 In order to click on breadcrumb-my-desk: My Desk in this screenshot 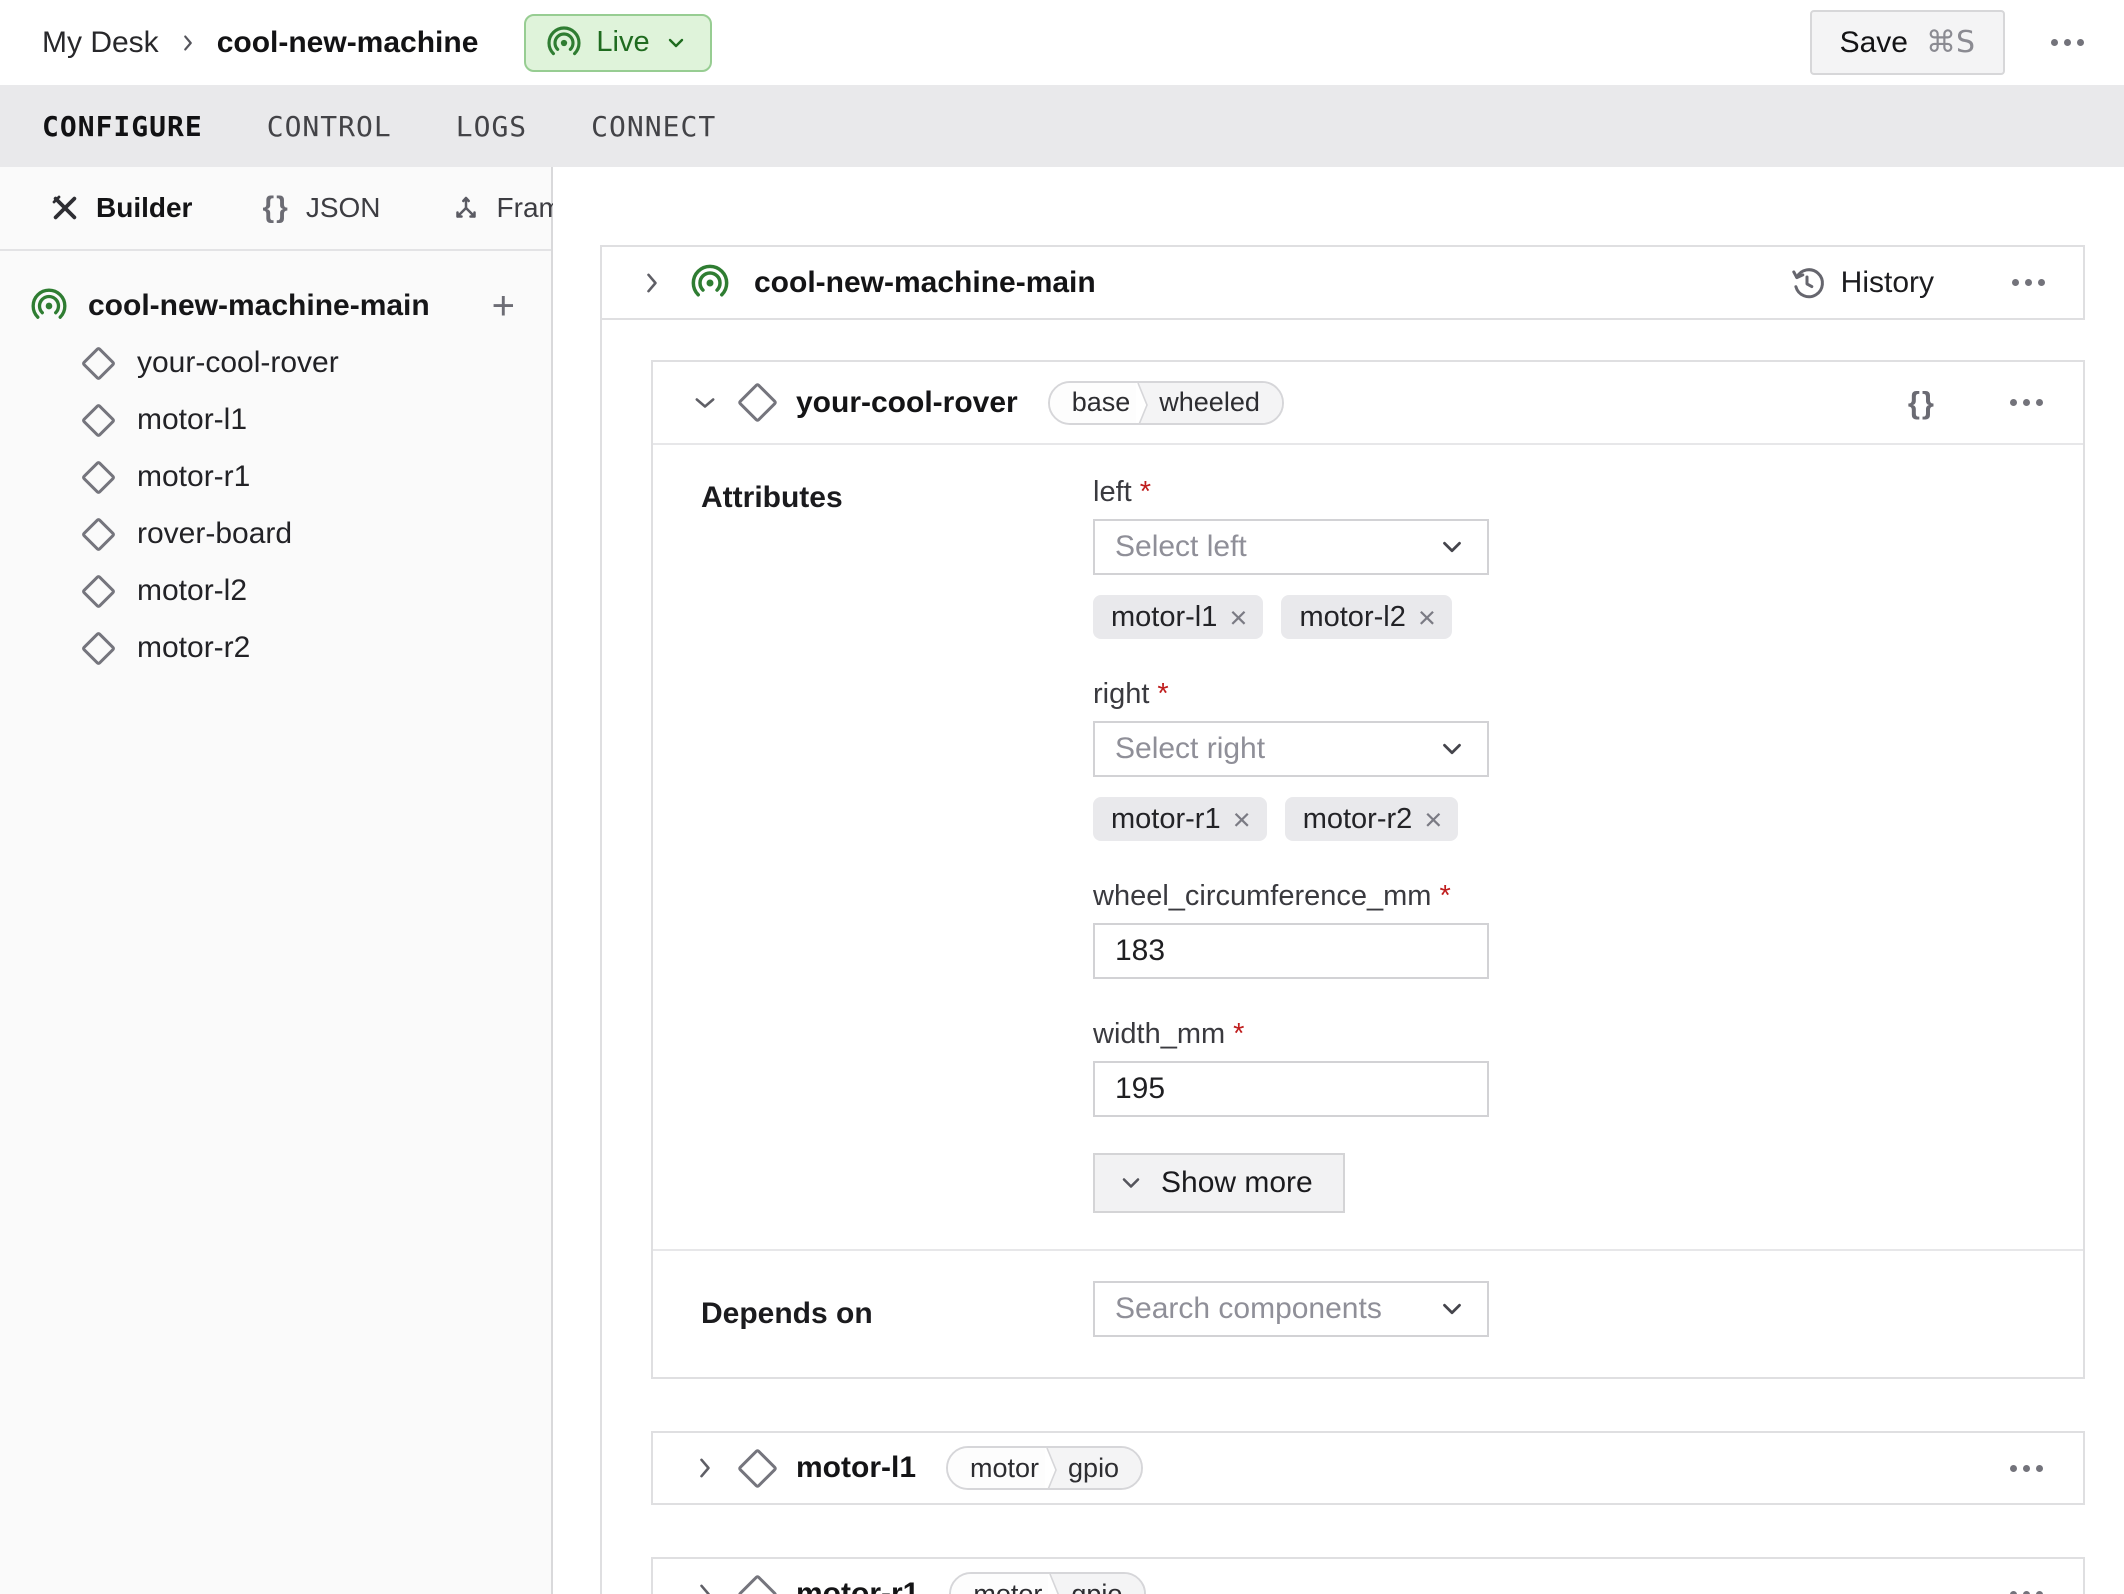, I will do `click(100, 43)`.